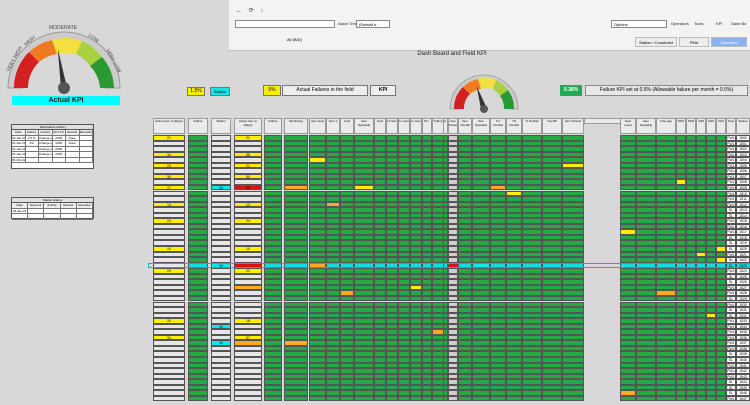  Describe the element at coordinates (743, 310) in the screenshot. I see `station-cell: 1531` at that location.